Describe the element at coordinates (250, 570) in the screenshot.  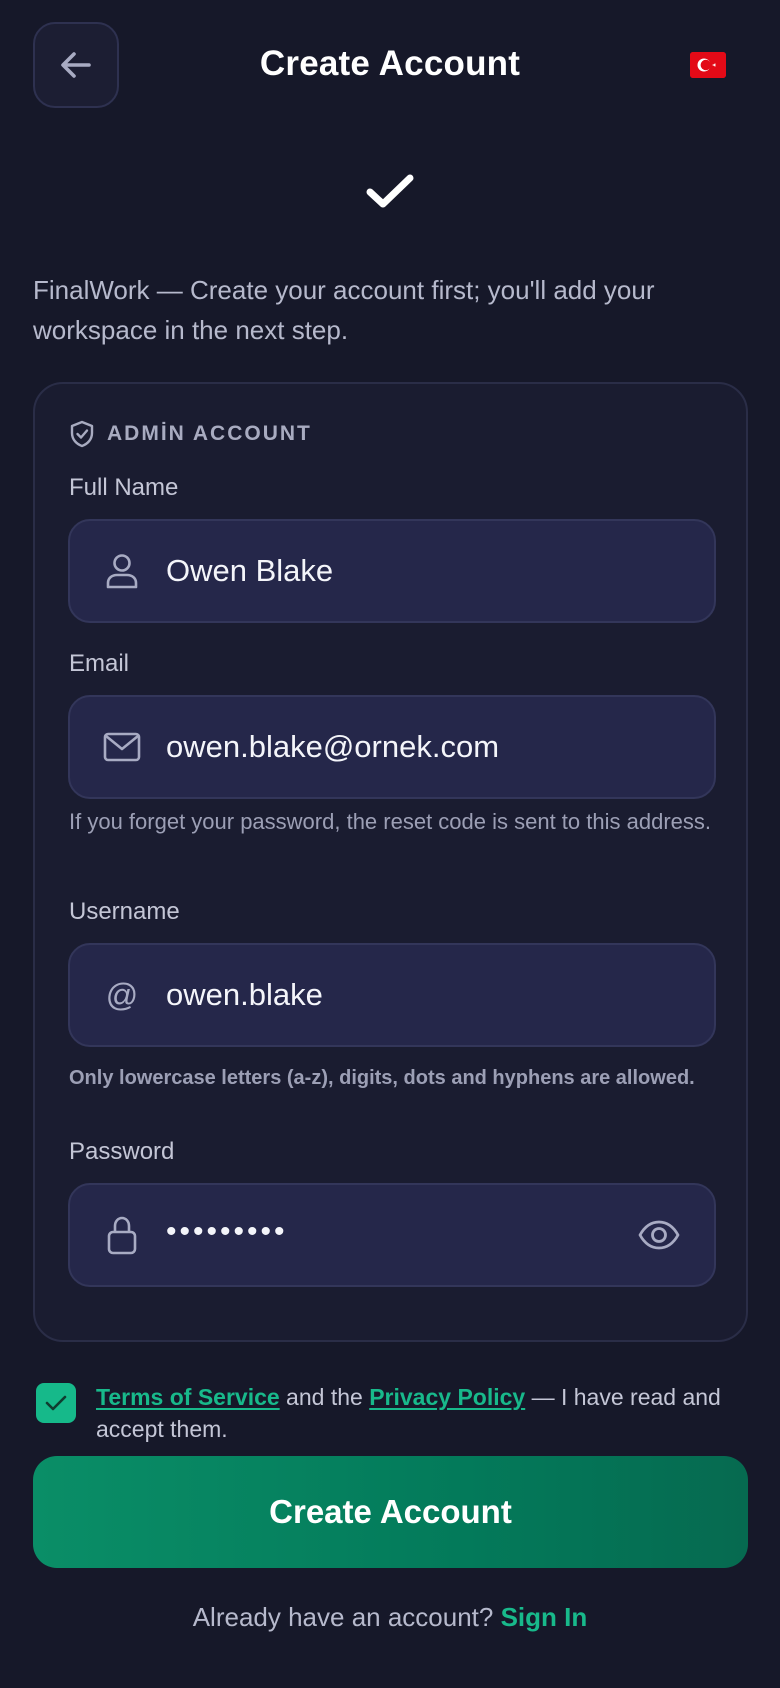
I see `full-name-value: Owen Blake` at that location.